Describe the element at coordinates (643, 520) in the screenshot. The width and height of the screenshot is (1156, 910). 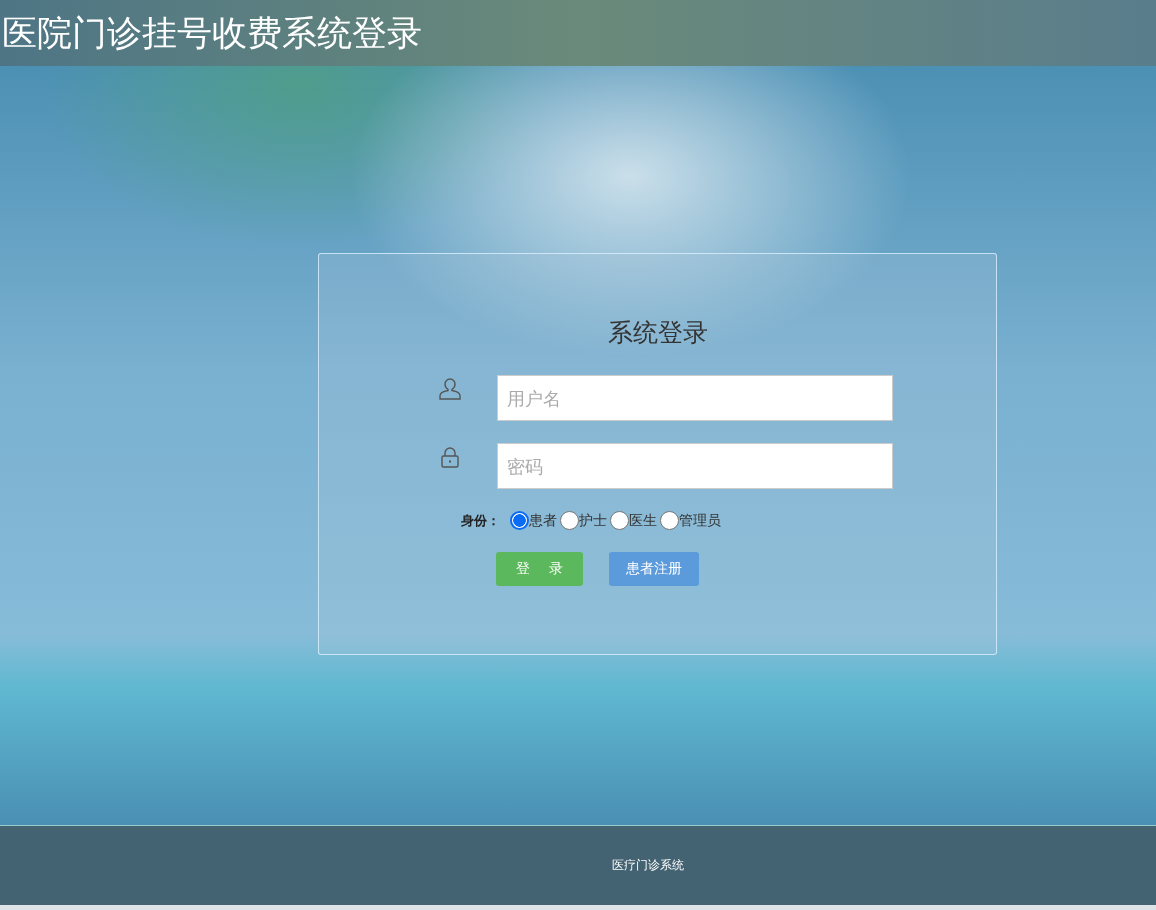
I see `role-option-label: 医生` at that location.